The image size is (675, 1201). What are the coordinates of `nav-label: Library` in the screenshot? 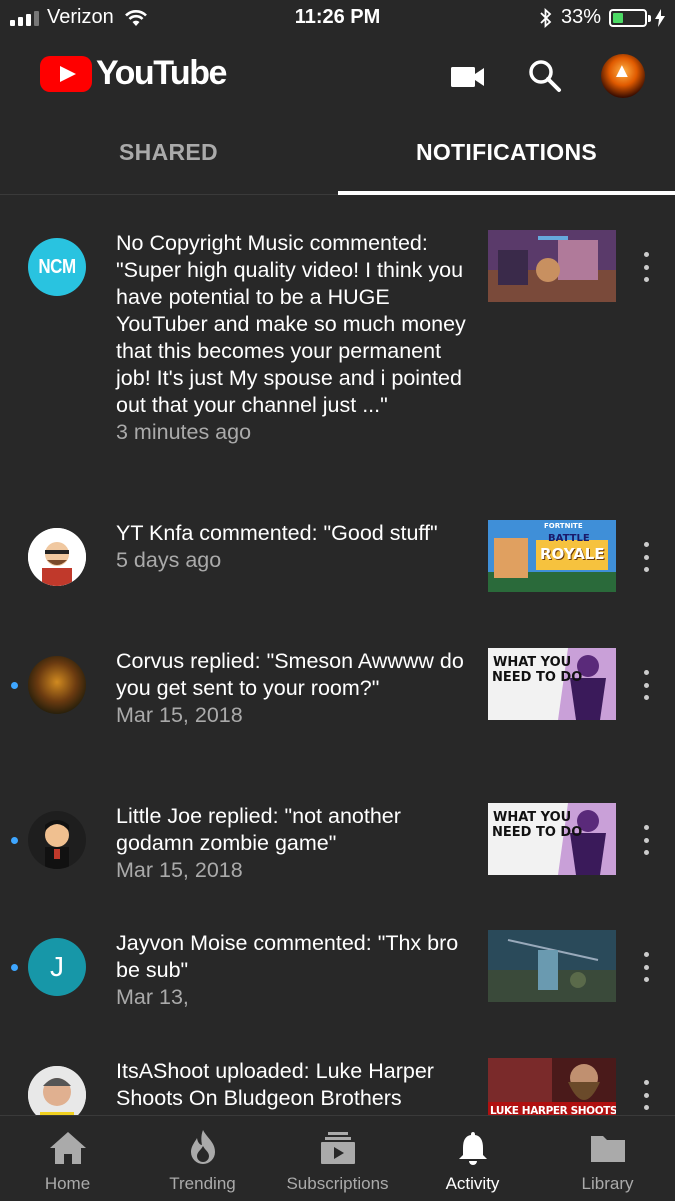 It's located at (607, 1183).